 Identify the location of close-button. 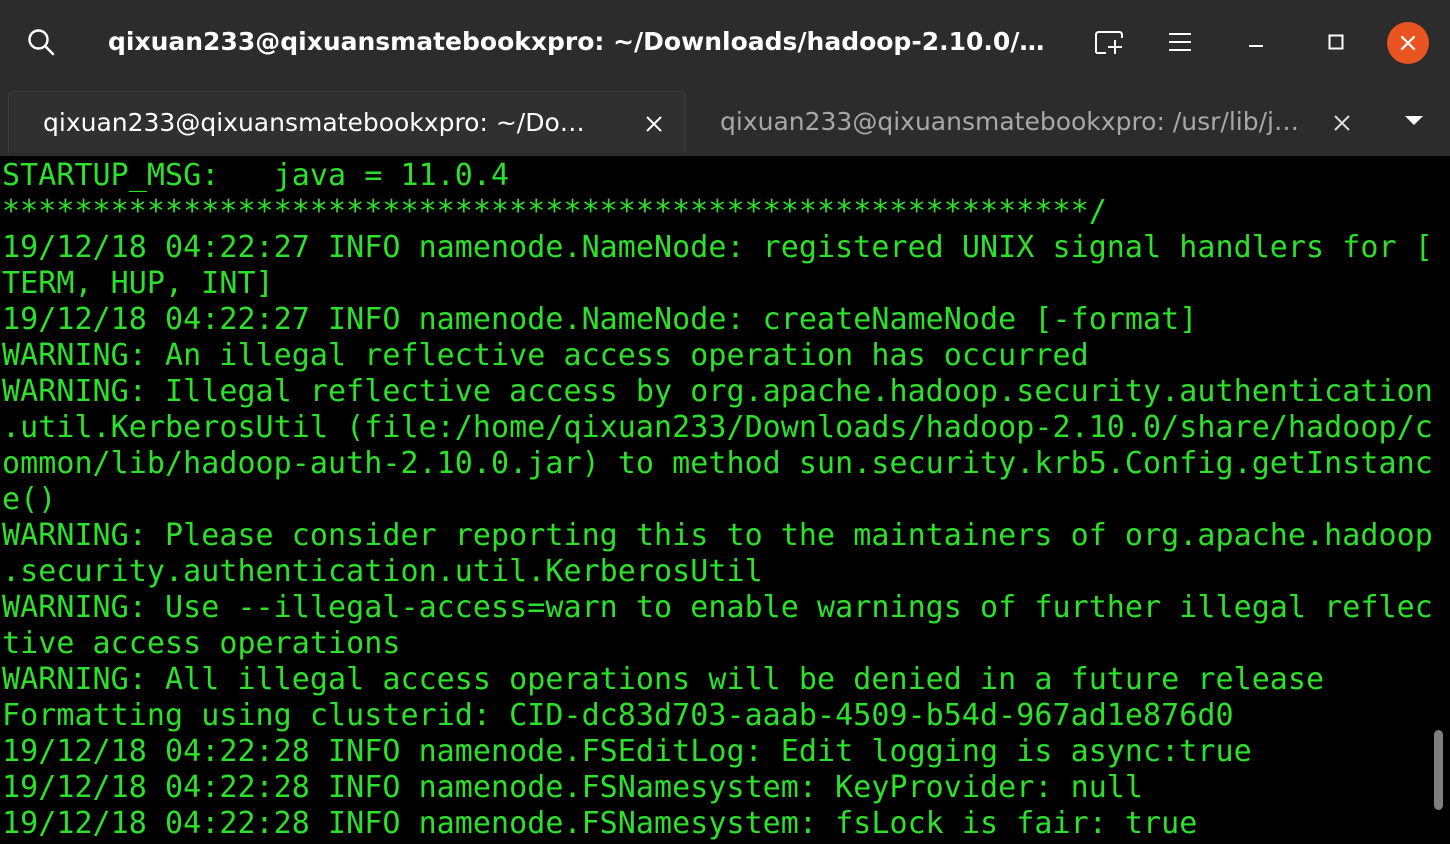
(1408, 43).